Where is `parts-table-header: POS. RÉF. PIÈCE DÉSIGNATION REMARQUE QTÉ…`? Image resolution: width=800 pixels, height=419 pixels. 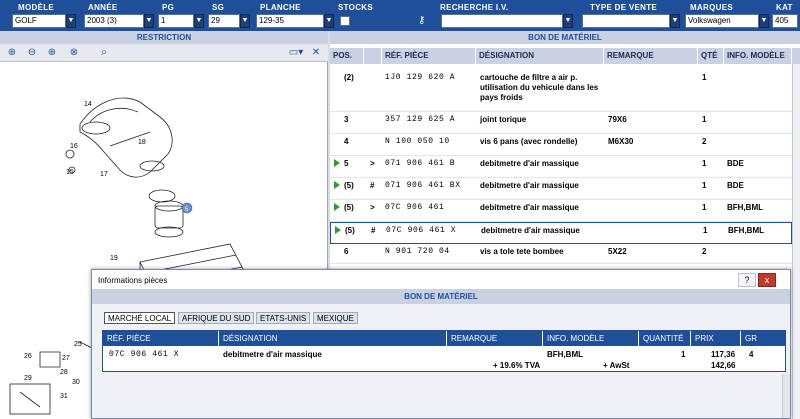 parts-table-header: POS. RÉF. PIÈCE DÉSIGNATION REMARQUE QTÉ… is located at coordinates (565, 56).